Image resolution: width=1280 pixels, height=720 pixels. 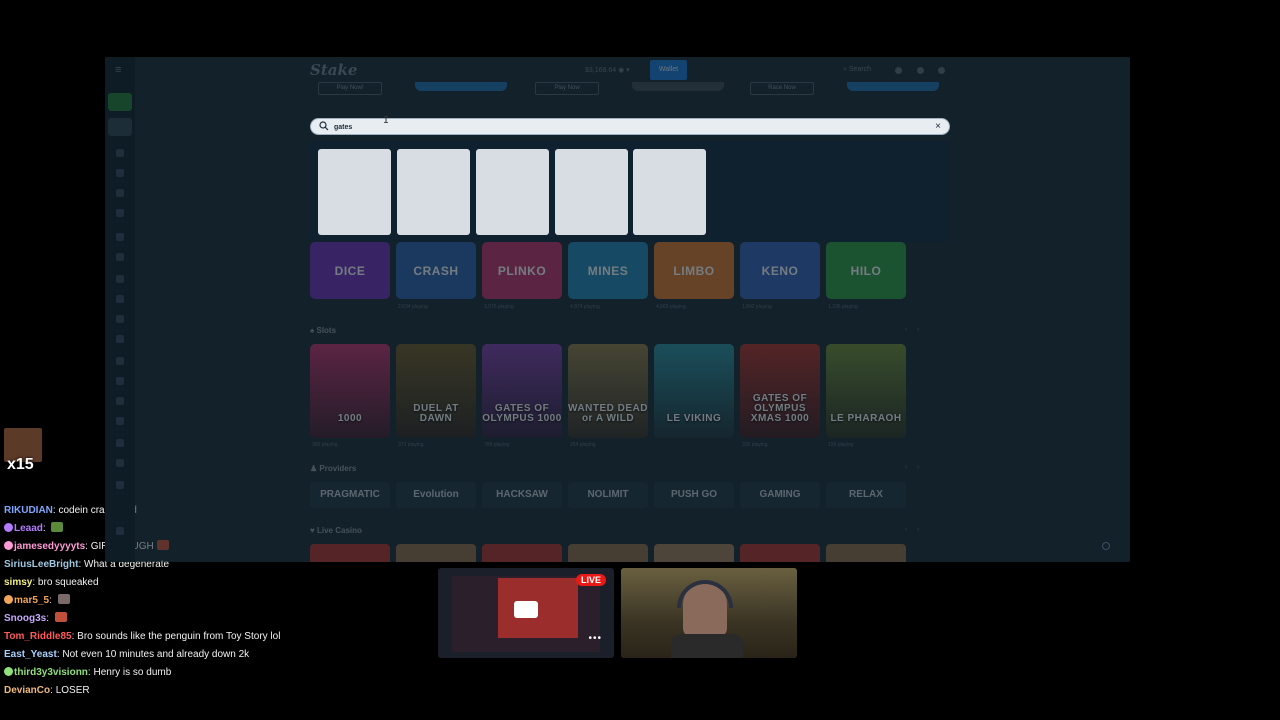 What do you see at coordinates (18, 582) in the screenshot?
I see `chat-username: simsy` at bounding box center [18, 582].